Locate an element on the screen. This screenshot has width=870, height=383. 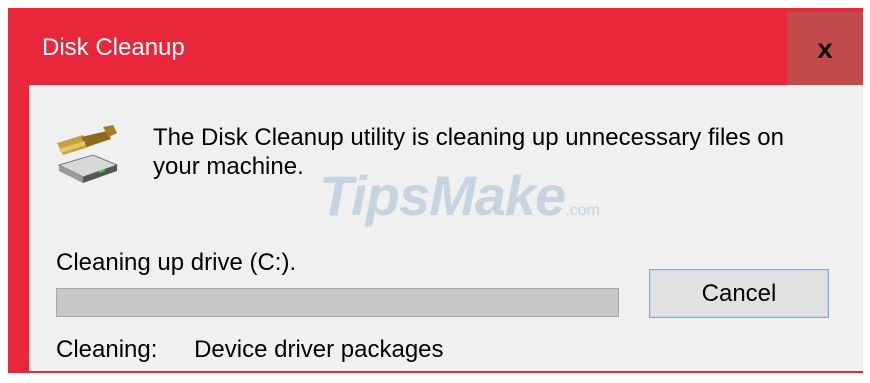
close-icon: x is located at coordinates (825, 48).